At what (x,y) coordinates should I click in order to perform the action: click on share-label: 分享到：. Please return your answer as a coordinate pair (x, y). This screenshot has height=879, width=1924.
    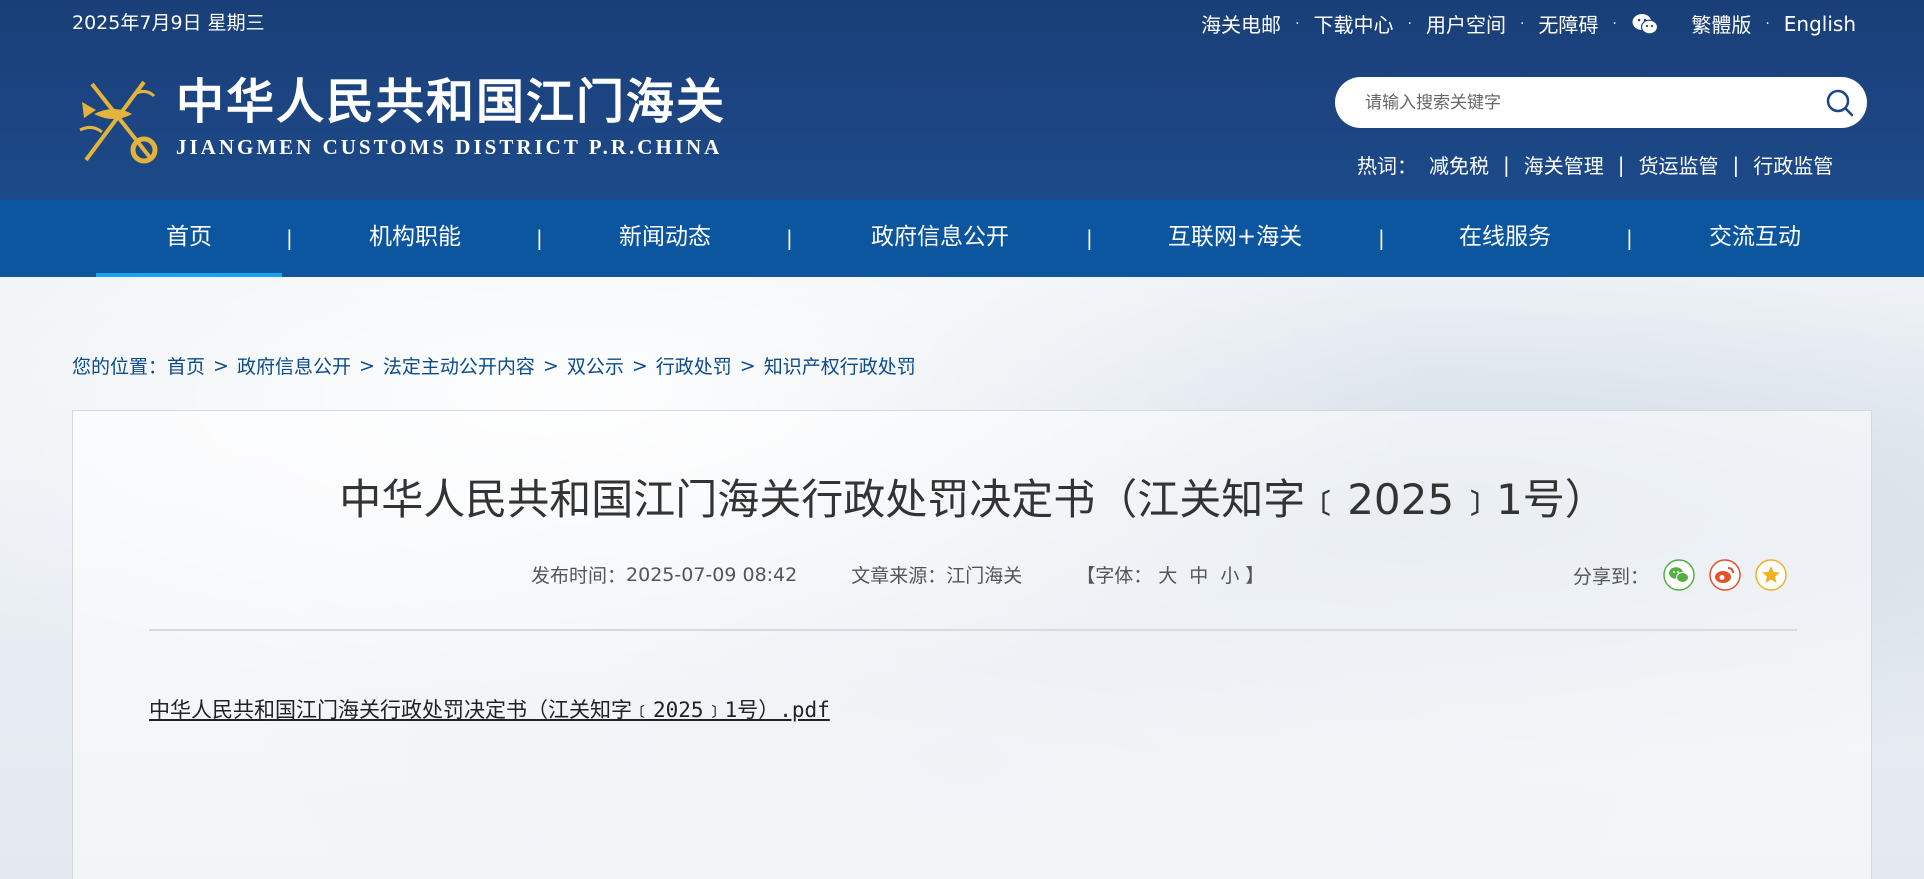
    Looking at the image, I should click on (1611, 576).